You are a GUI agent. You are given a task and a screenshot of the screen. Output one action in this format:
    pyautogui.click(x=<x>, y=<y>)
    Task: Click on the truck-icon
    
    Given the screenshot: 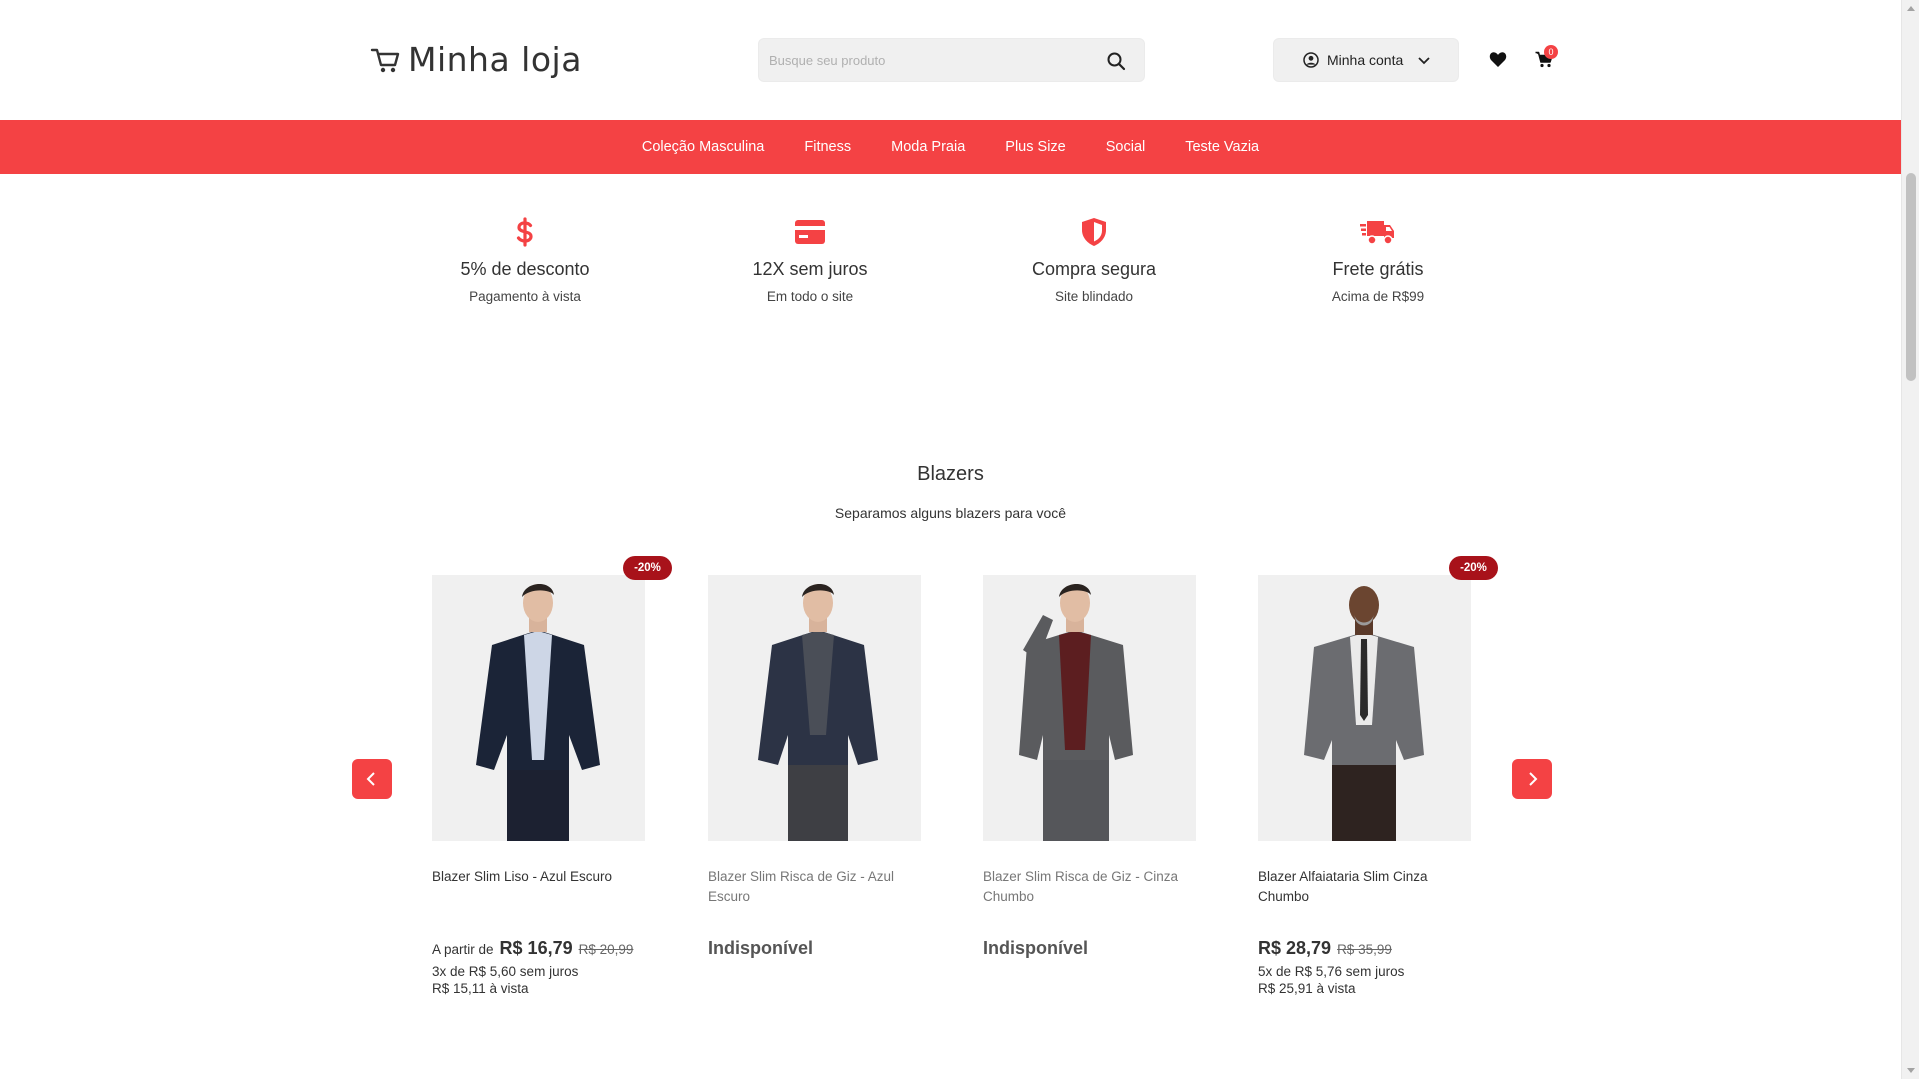 What is the action you would take?
    pyautogui.click(x=1377, y=233)
    